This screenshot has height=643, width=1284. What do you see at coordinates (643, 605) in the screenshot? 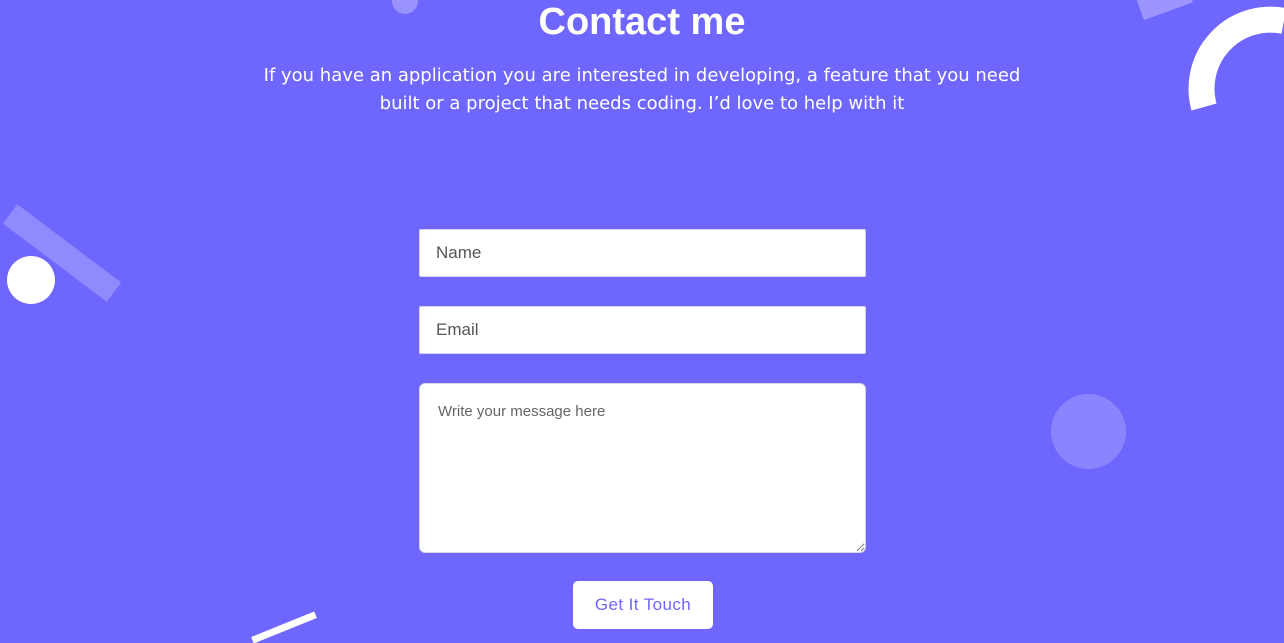
I see `get-in-touch-button: Get It Touch` at bounding box center [643, 605].